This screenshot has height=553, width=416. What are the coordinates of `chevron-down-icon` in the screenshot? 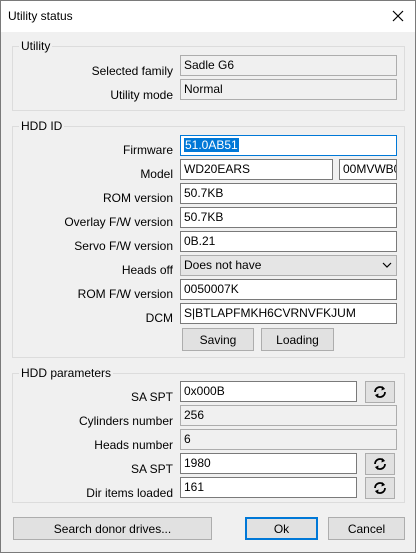 It's located at (387, 265).